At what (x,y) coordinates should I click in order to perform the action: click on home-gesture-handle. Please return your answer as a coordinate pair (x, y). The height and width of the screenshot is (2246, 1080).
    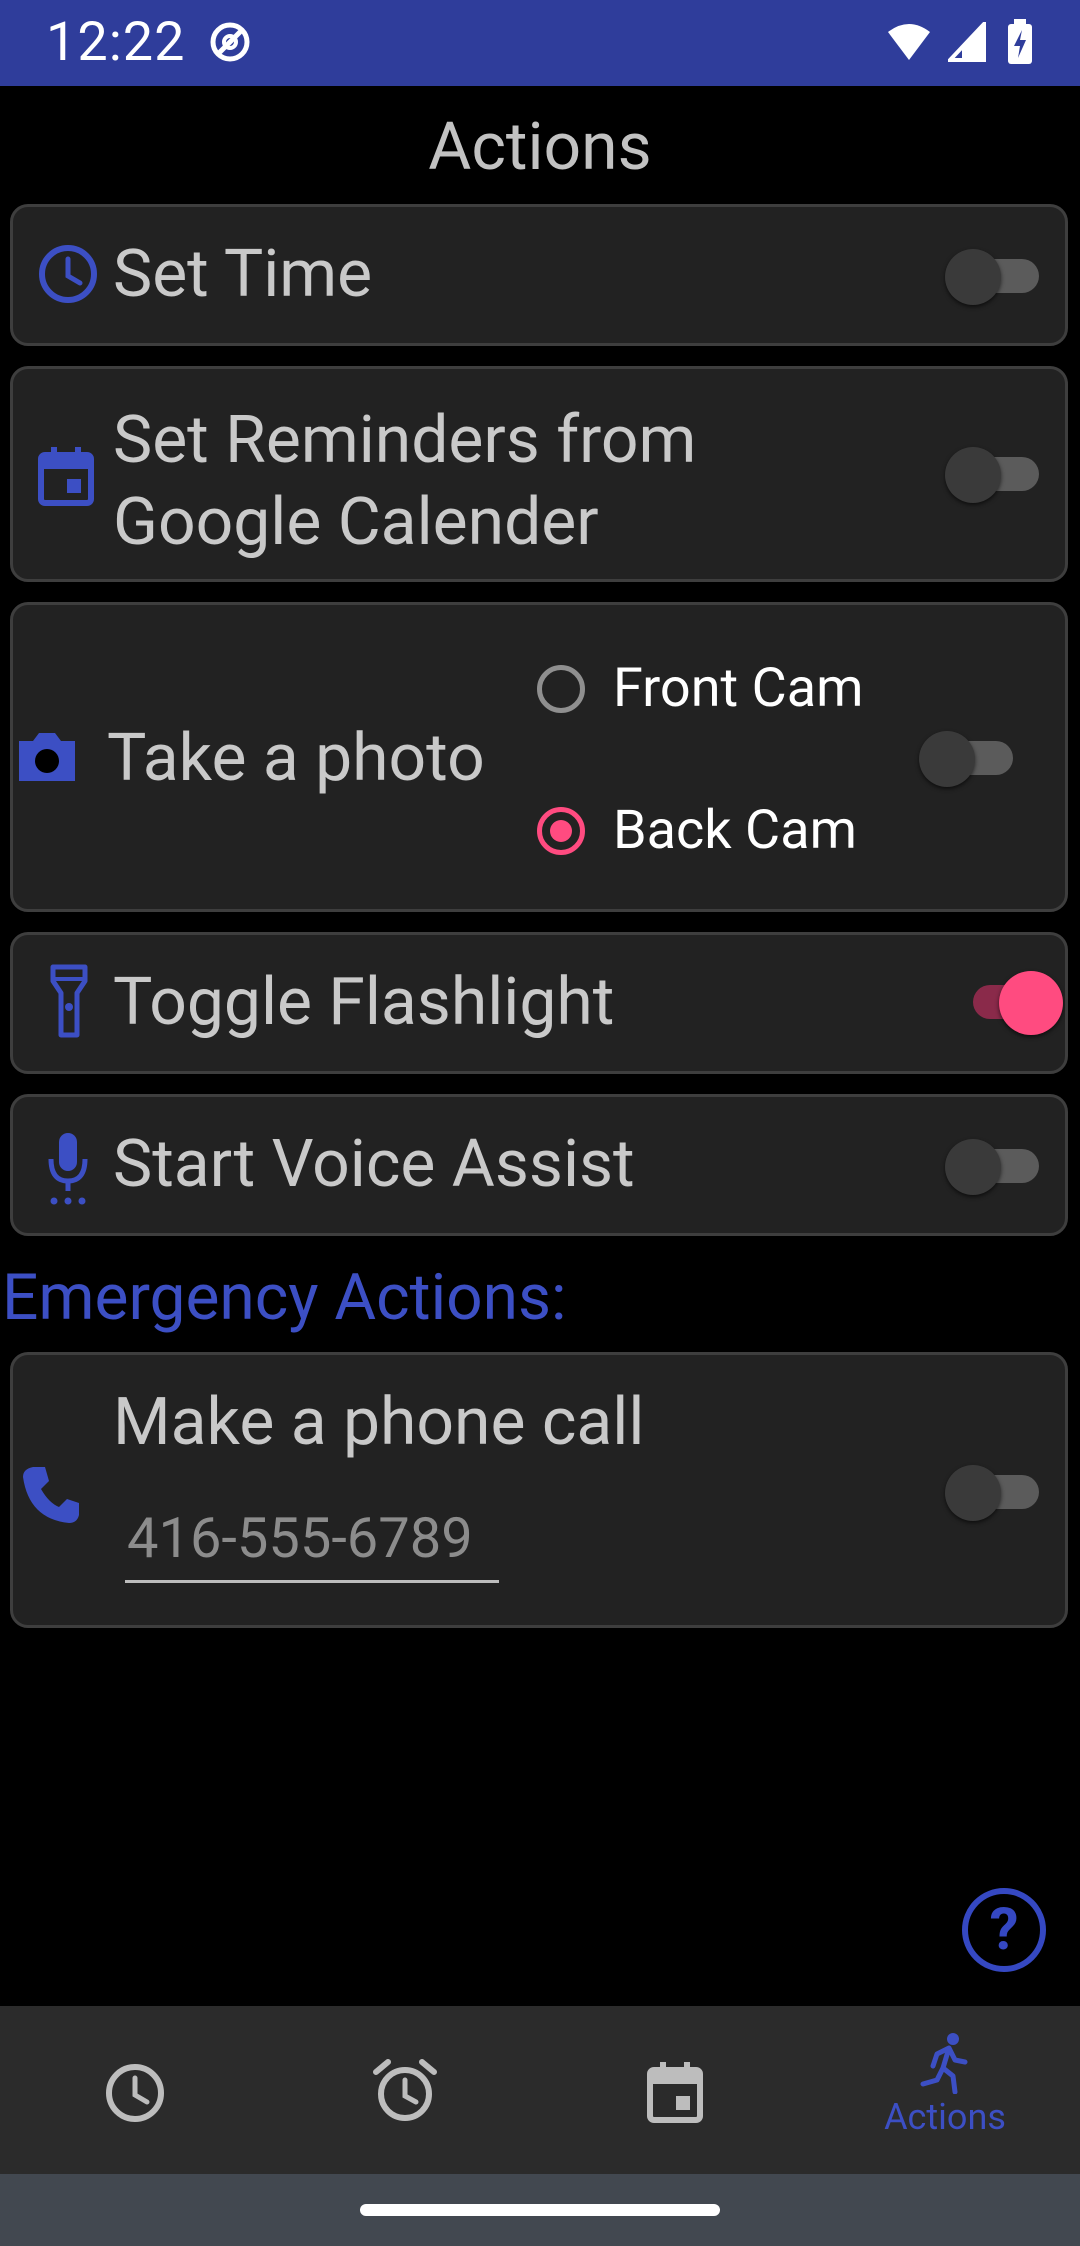
    Looking at the image, I should click on (540, 2210).